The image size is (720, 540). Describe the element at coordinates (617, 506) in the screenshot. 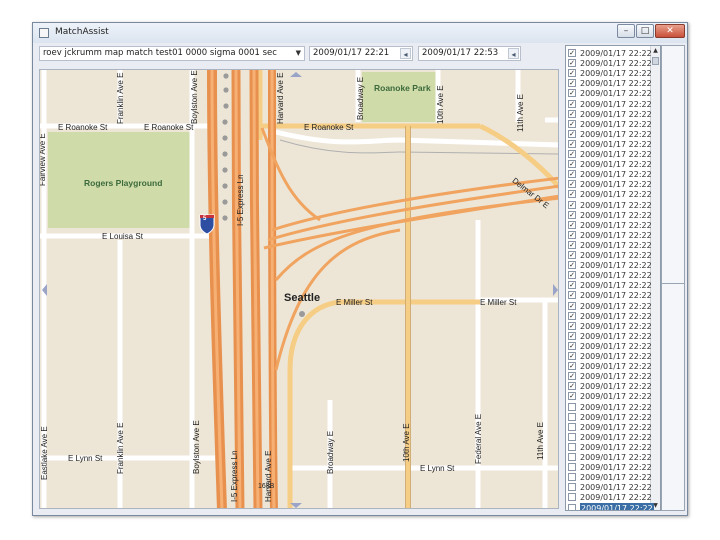

I see `item-timestamp: 2009/01/17 22:22` at that location.